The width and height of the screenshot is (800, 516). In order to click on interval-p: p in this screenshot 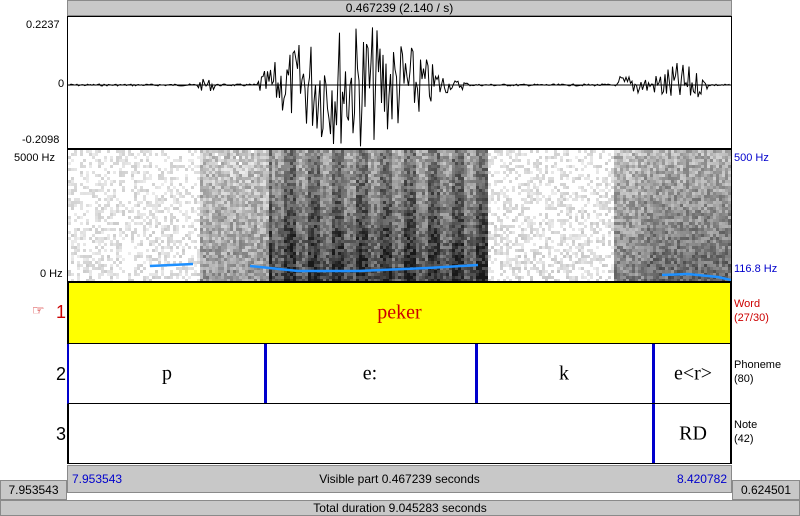, I will do `click(167, 373)`.